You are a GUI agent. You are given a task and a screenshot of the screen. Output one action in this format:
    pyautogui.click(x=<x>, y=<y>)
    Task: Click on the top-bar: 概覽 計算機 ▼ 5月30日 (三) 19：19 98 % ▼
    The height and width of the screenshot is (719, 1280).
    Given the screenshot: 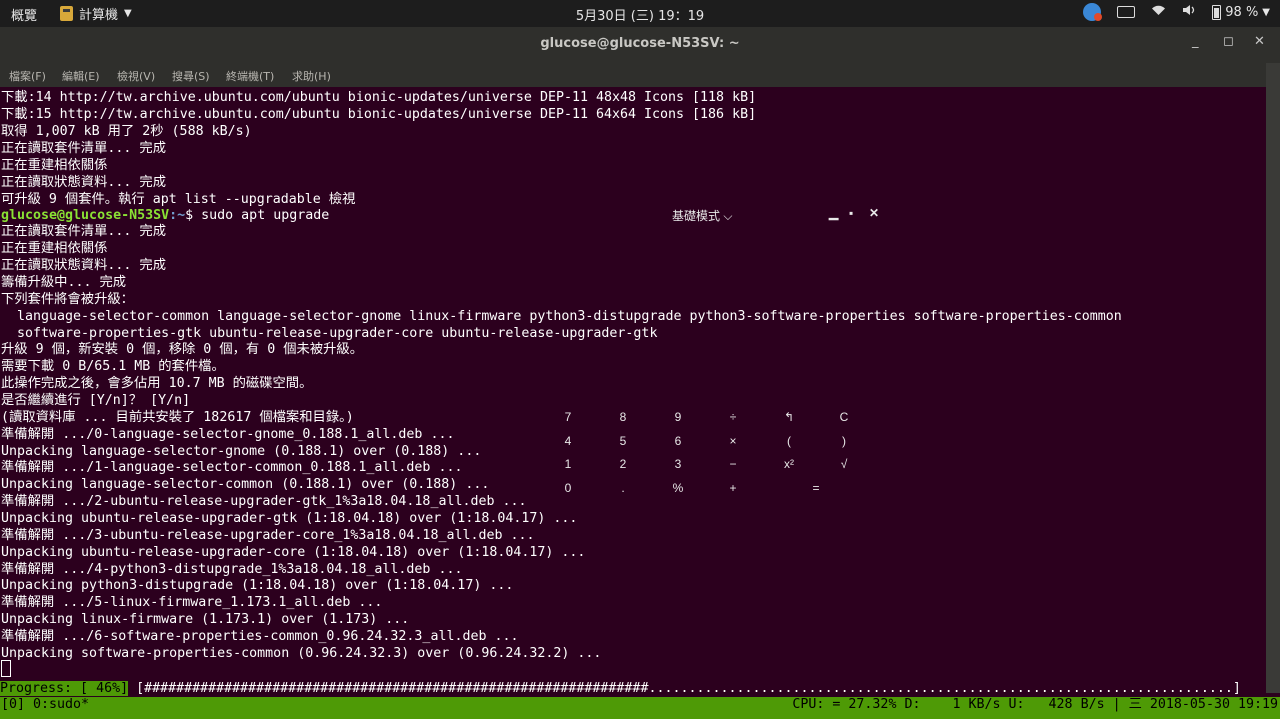 What is the action you would take?
    pyautogui.click(x=640, y=13)
    